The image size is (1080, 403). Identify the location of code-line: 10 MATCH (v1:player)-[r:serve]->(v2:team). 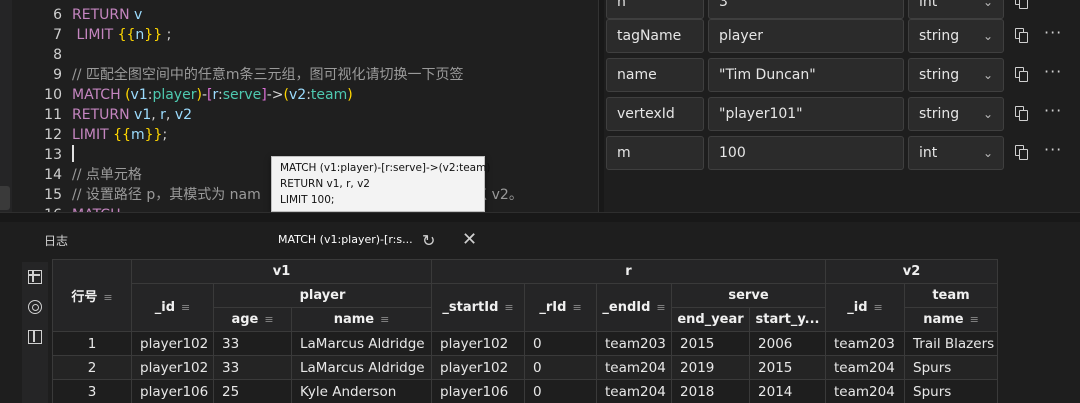
(299, 95).